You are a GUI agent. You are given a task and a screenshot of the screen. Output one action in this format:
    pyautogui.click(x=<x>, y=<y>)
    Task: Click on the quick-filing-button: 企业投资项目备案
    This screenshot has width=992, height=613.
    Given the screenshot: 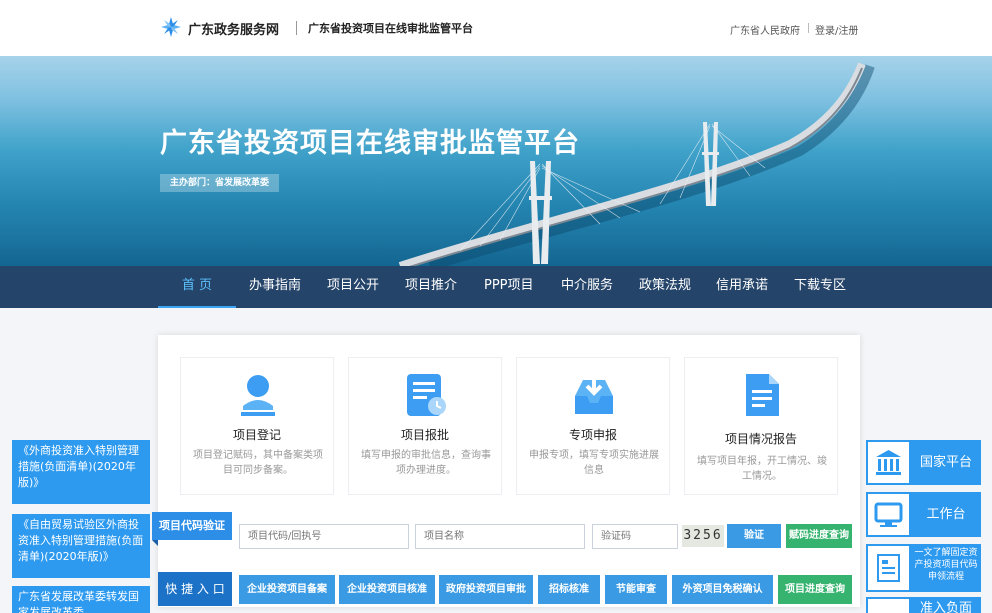 What is the action you would take?
    pyautogui.click(x=287, y=589)
    